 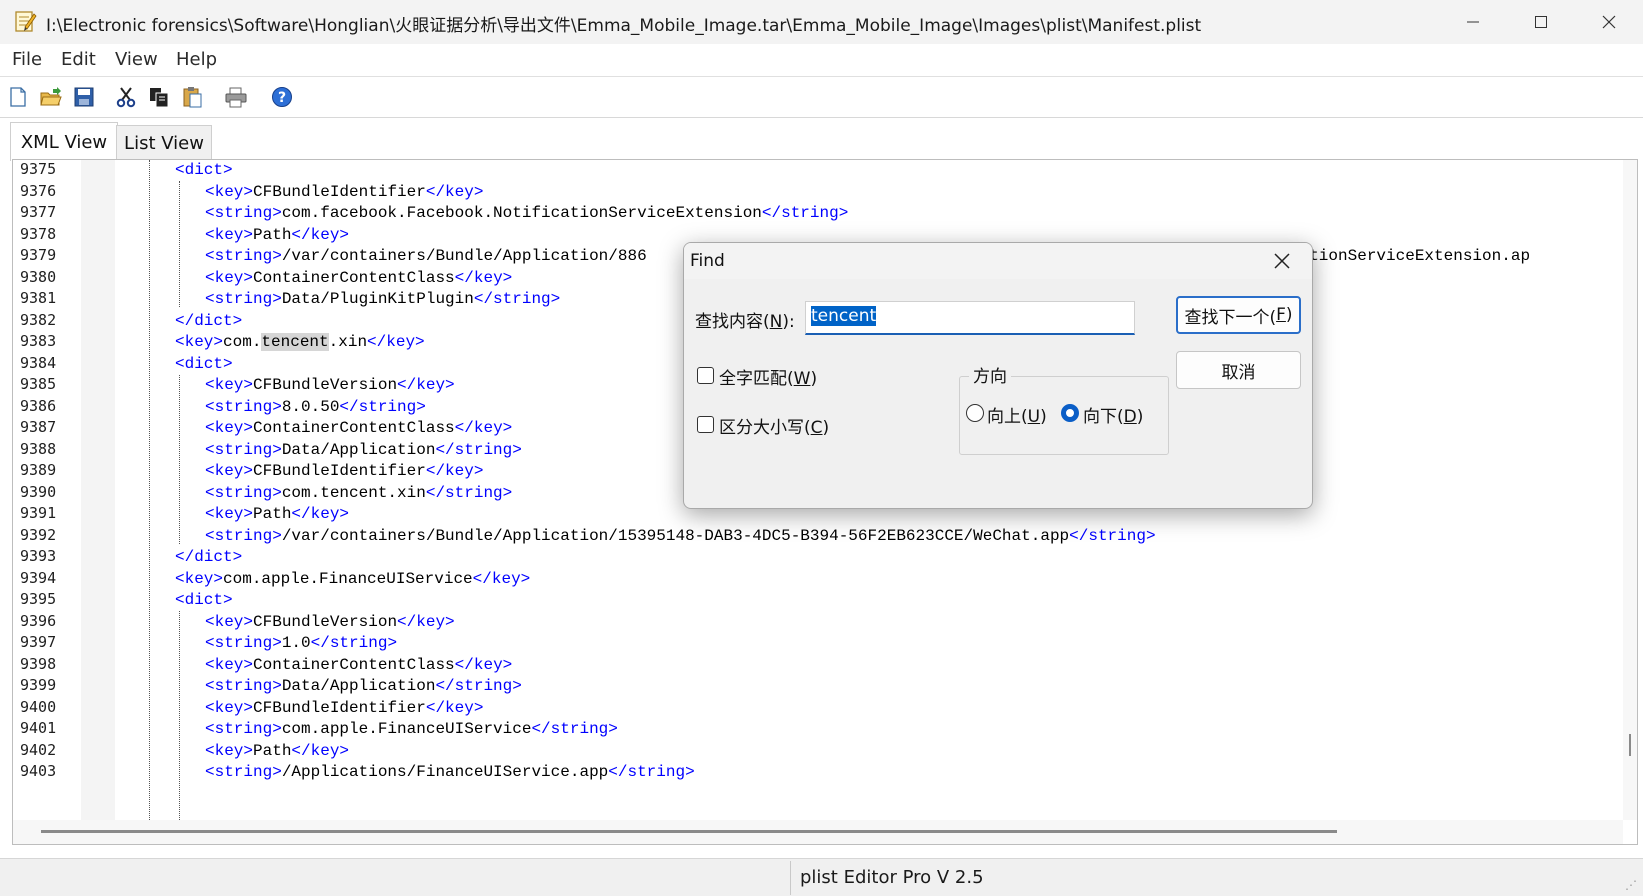 I want to click on line-number: 9380, so click(x=38, y=276).